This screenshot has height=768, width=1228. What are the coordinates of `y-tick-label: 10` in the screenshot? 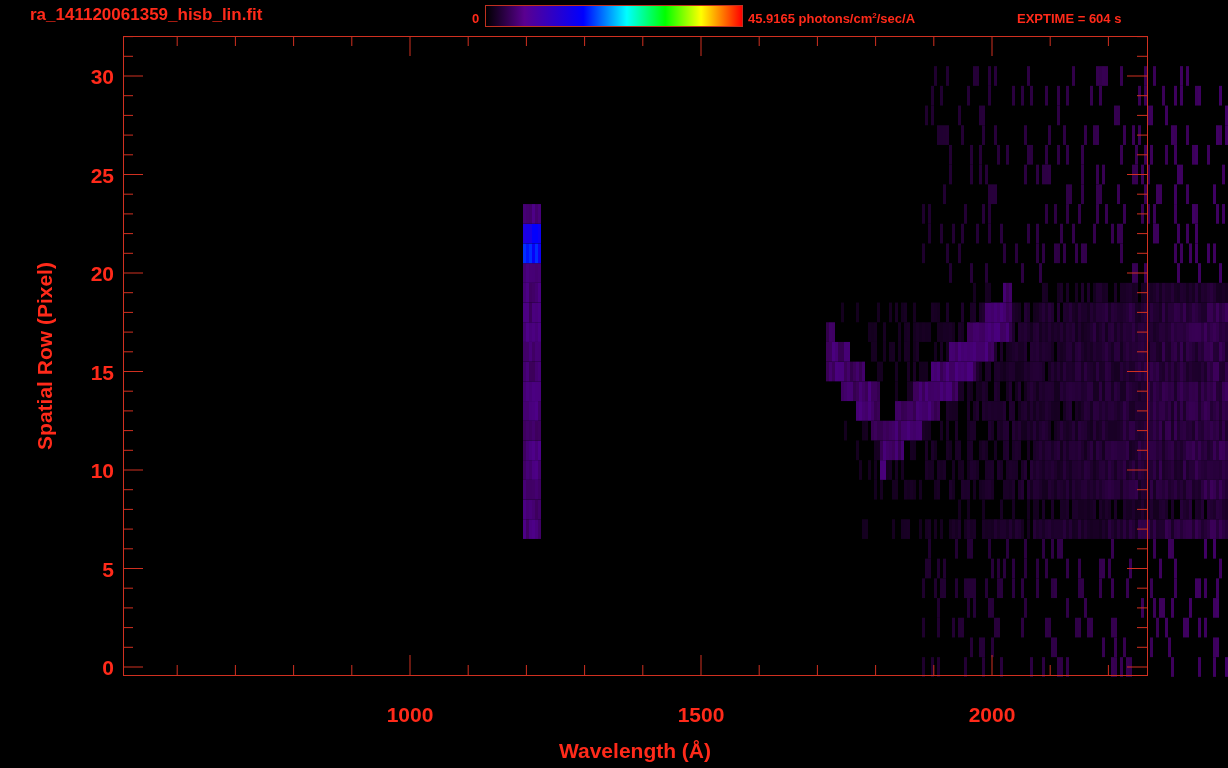 It's located at (102, 470).